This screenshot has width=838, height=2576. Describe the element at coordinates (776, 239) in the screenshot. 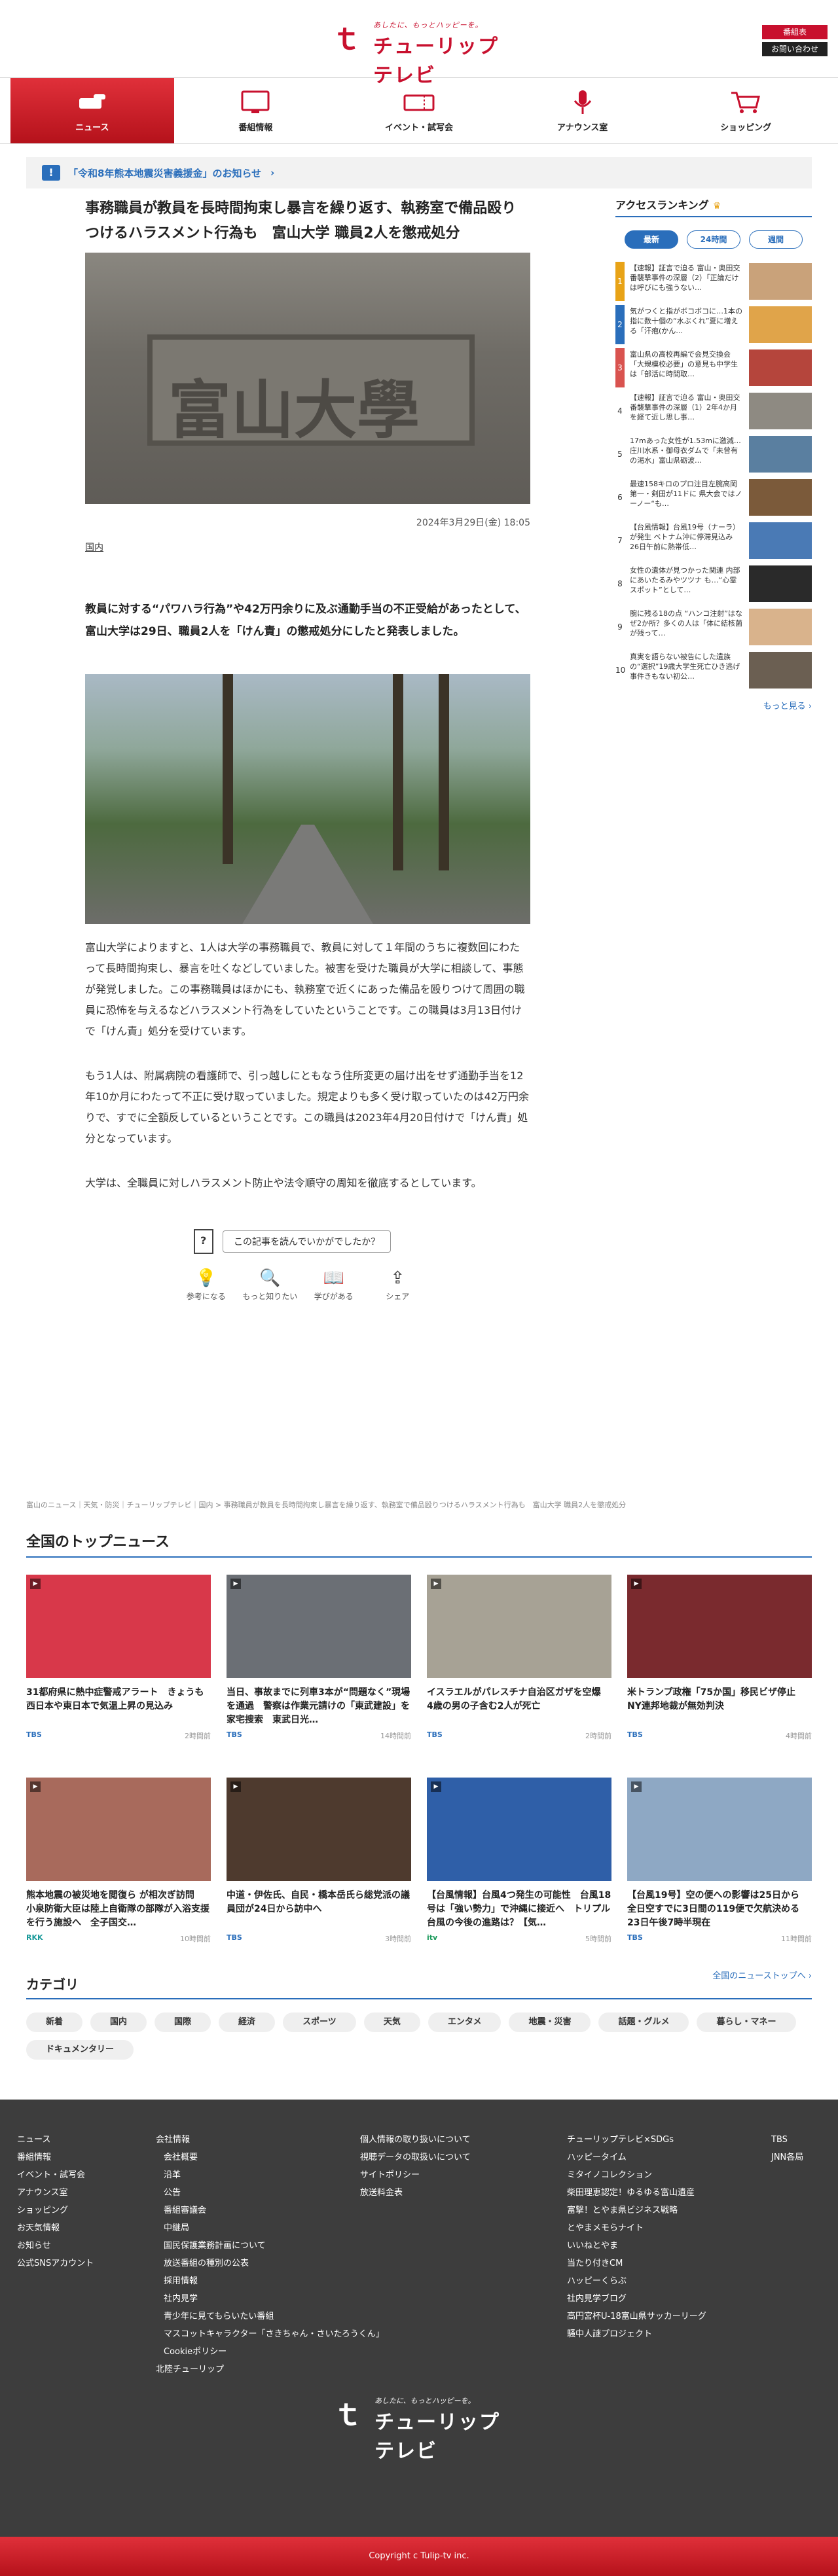

I see `tab-weekly: 週間` at that location.